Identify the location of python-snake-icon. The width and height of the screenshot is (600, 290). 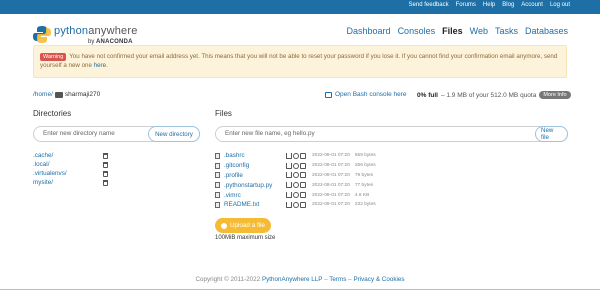
(42, 34).